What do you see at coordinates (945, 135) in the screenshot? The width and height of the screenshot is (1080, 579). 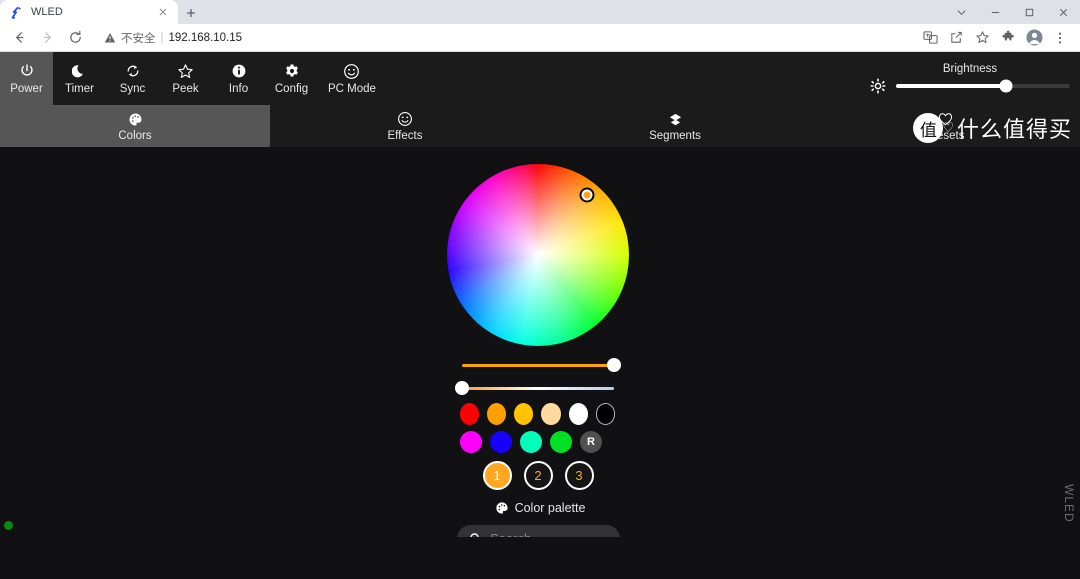 I see `bottomnav-label: Presets` at bounding box center [945, 135].